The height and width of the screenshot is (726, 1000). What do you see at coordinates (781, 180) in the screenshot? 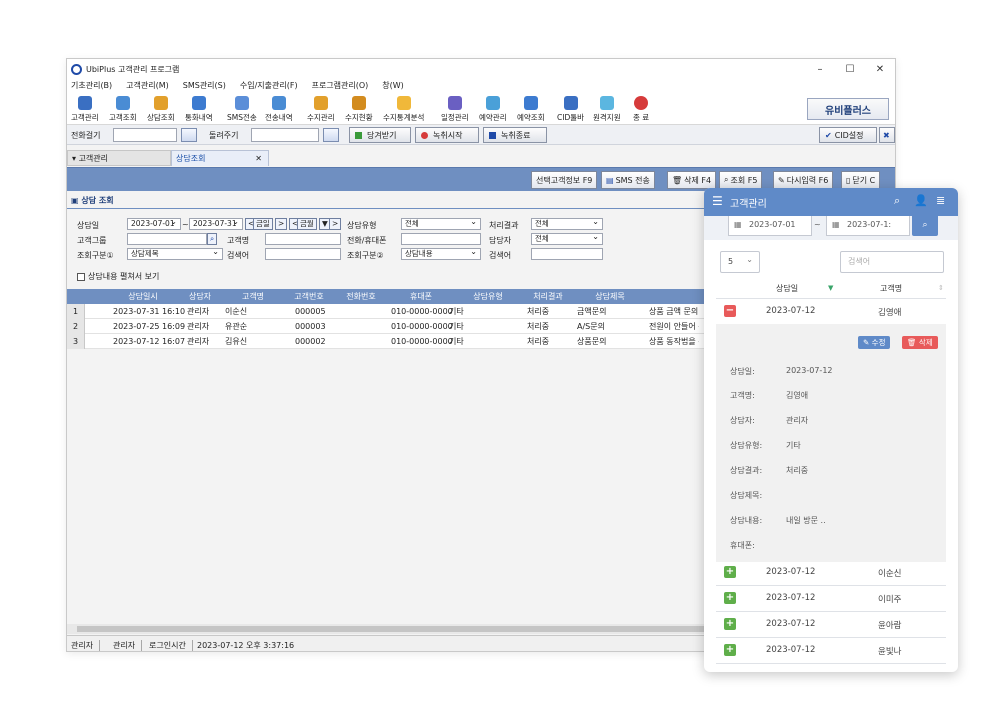
I see `reinput-icon: ✎` at bounding box center [781, 180].